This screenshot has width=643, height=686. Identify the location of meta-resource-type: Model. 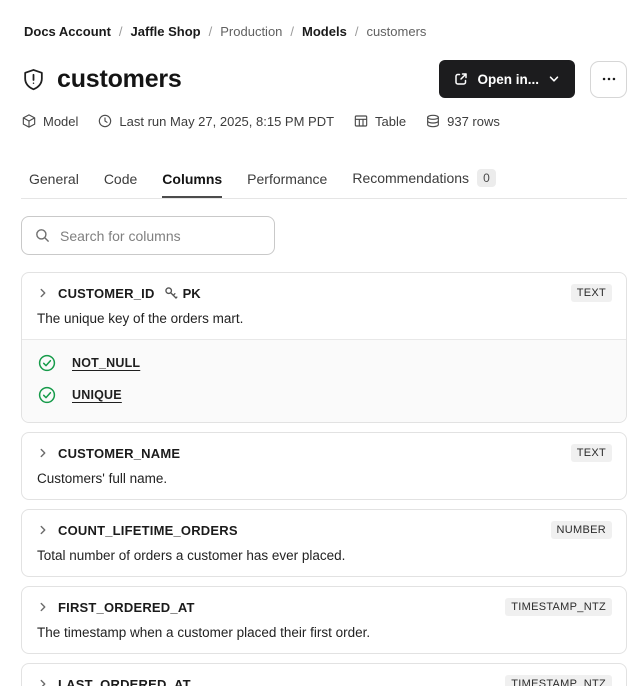
(49, 121).